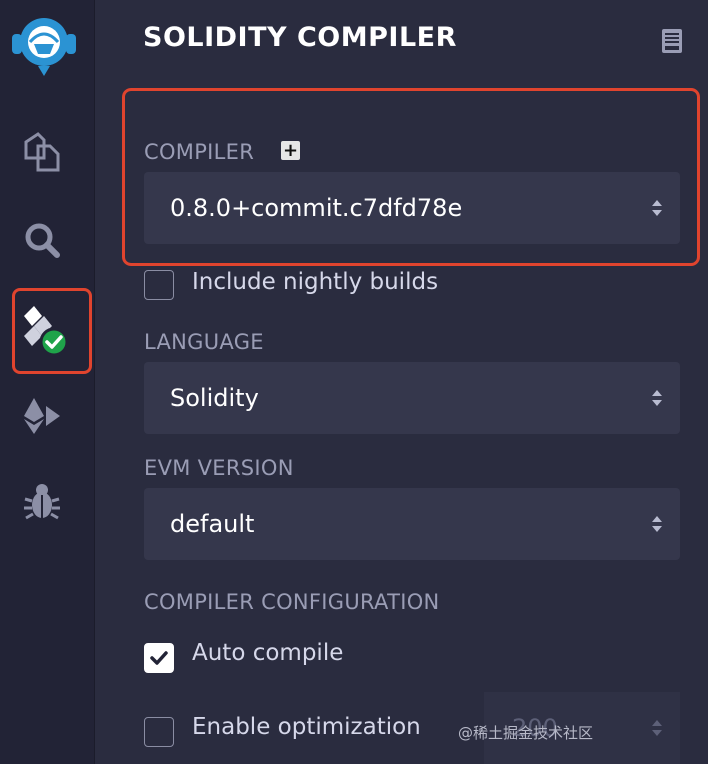  Describe the element at coordinates (657, 728) in the screenshot. I see `stepper-arrows-icon` at that location.